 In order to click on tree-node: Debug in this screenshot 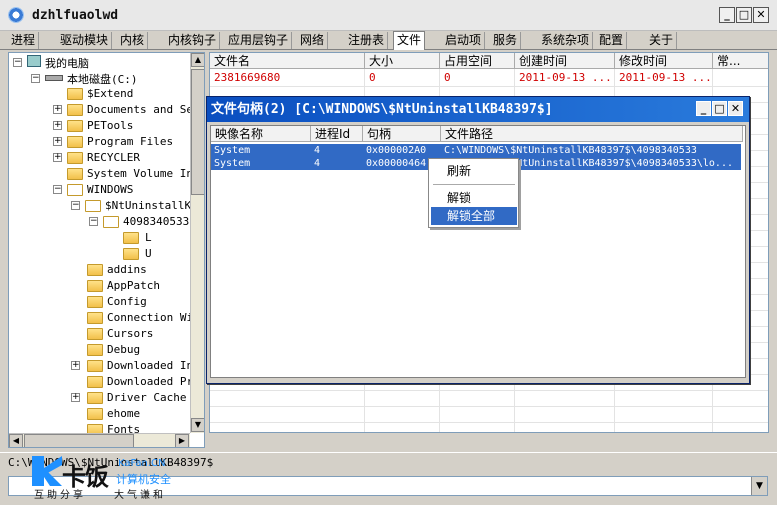, I will do `click(145, 350)`.